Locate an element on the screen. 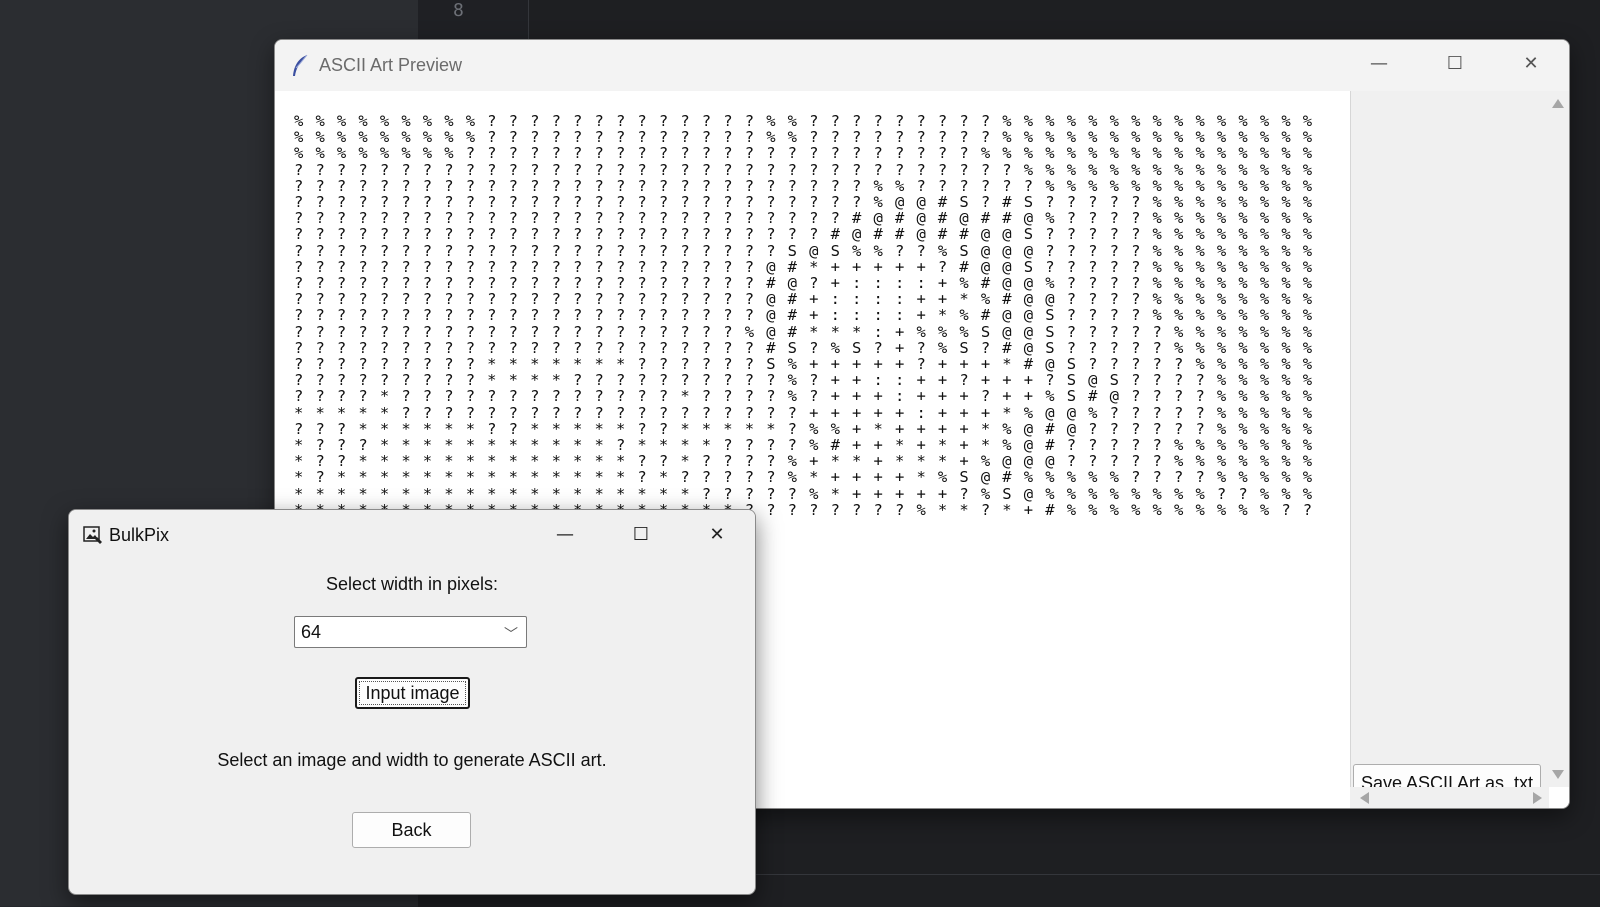 This screenshot has width=1600, height=907. back-button: Back is located at coordinates (411, 830).